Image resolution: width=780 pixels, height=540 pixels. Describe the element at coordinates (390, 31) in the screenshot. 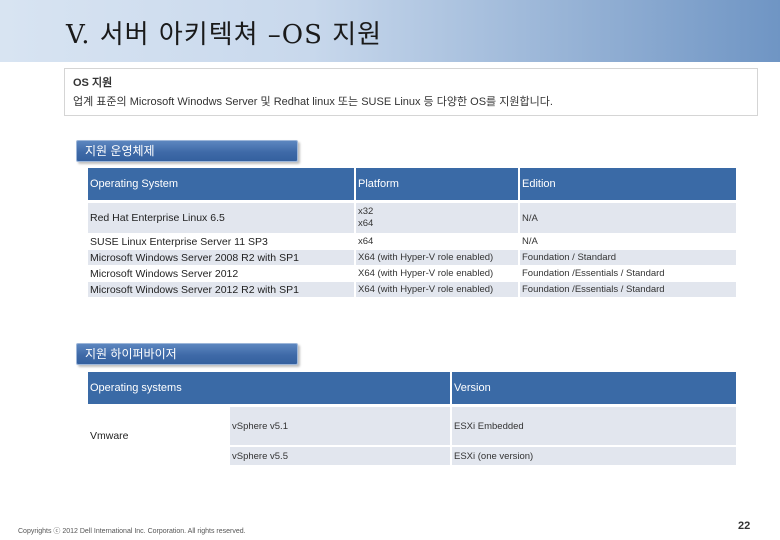

I see `title-banner: V. 서버 아키텍쳐 –OS 지원` at that location.